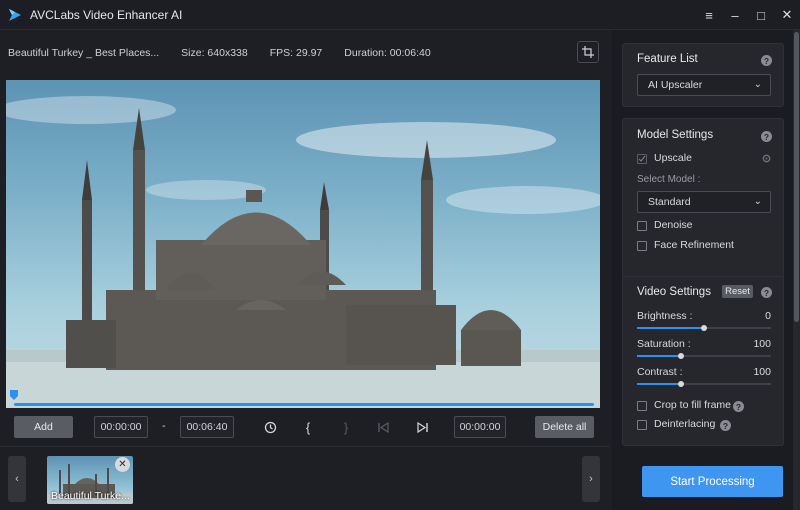  I want to click on brightness-knob, so click(704, 328).